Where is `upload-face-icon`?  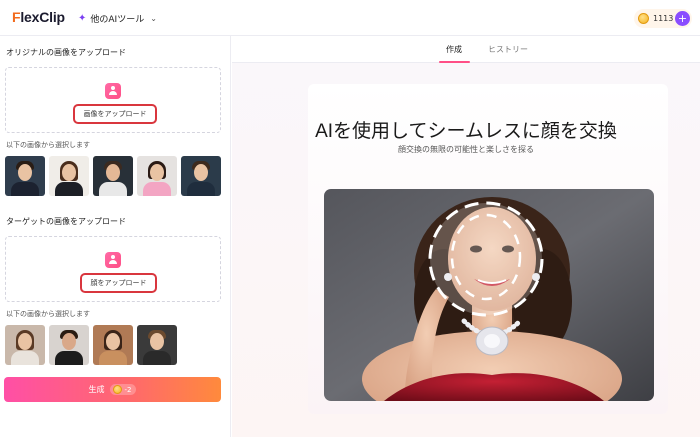
upload-face-icon is located at coordinates (113, 260).